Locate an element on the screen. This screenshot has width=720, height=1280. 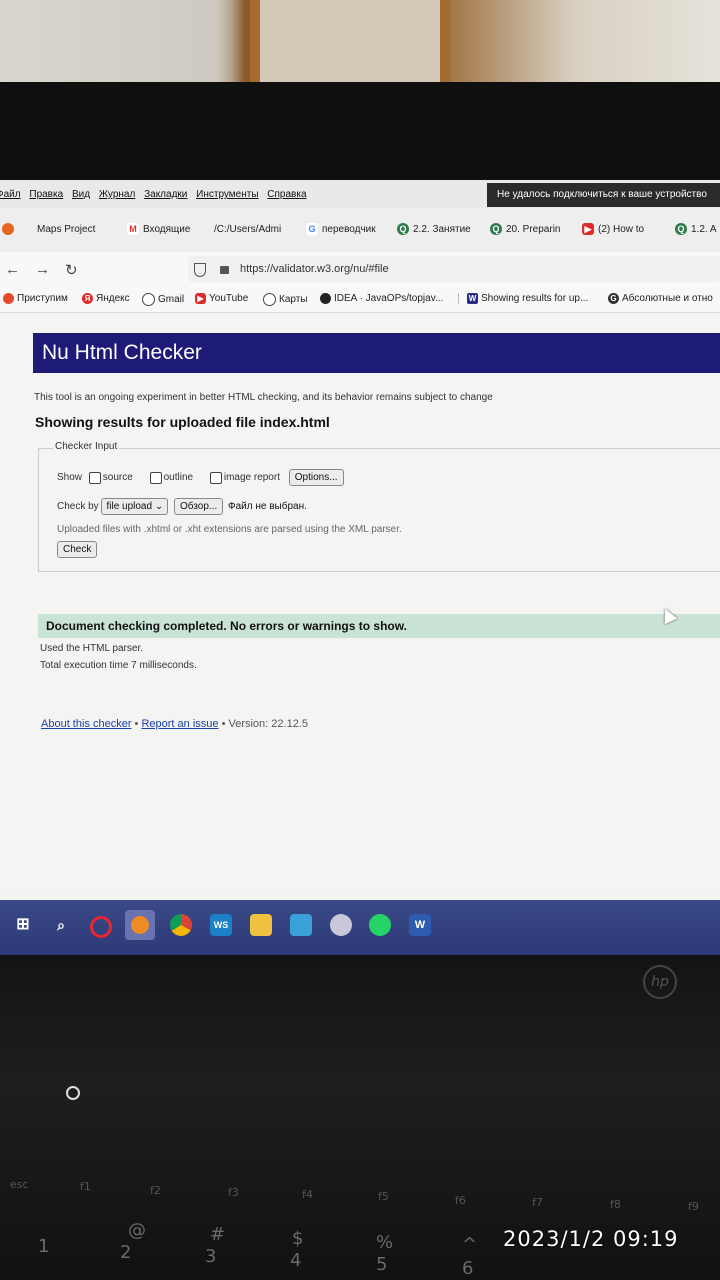
bookmark-start: Приступим is located at coordinates (35, 298).